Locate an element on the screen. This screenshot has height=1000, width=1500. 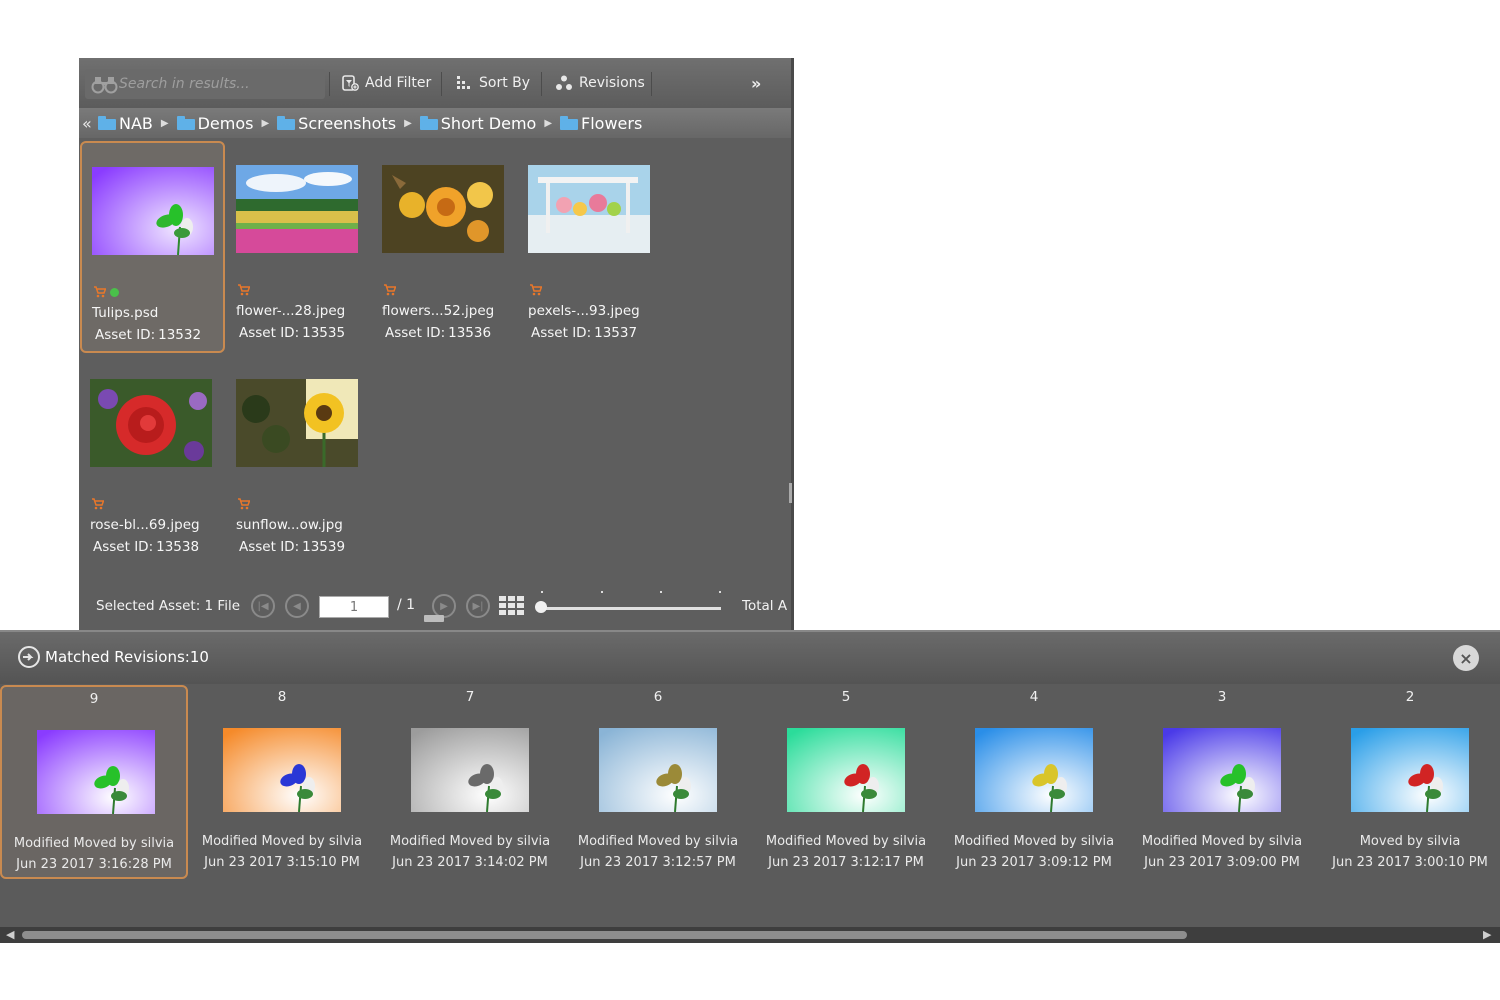
last-page-icon: ▶| is located at coordinates (478, 606).